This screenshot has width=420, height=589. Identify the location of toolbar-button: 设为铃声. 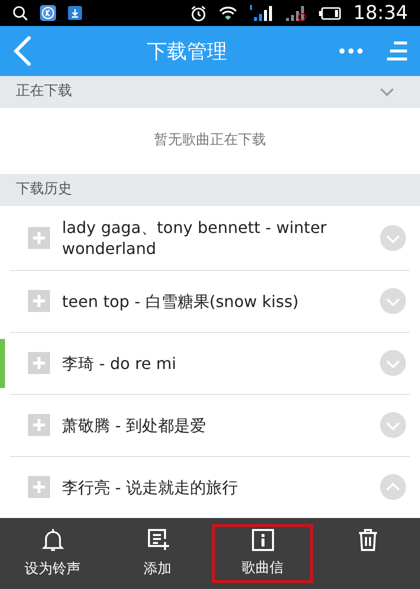
(52, 553).